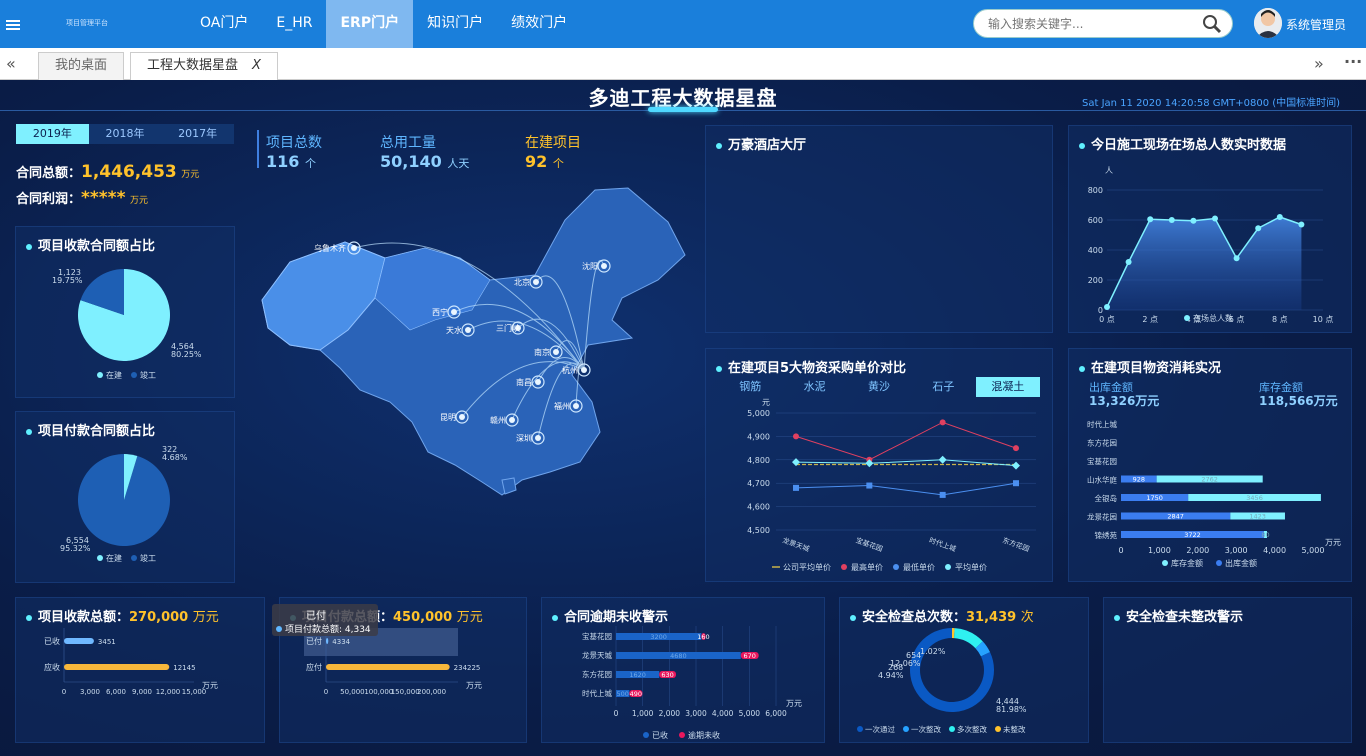 Image resolution: width=1366 pixels, height=756 pixels. What do you see at coordinates (1008, 387) in the screenshot?
I see `tab-concrete: 混凝土` at bounding box center [1008, 387].